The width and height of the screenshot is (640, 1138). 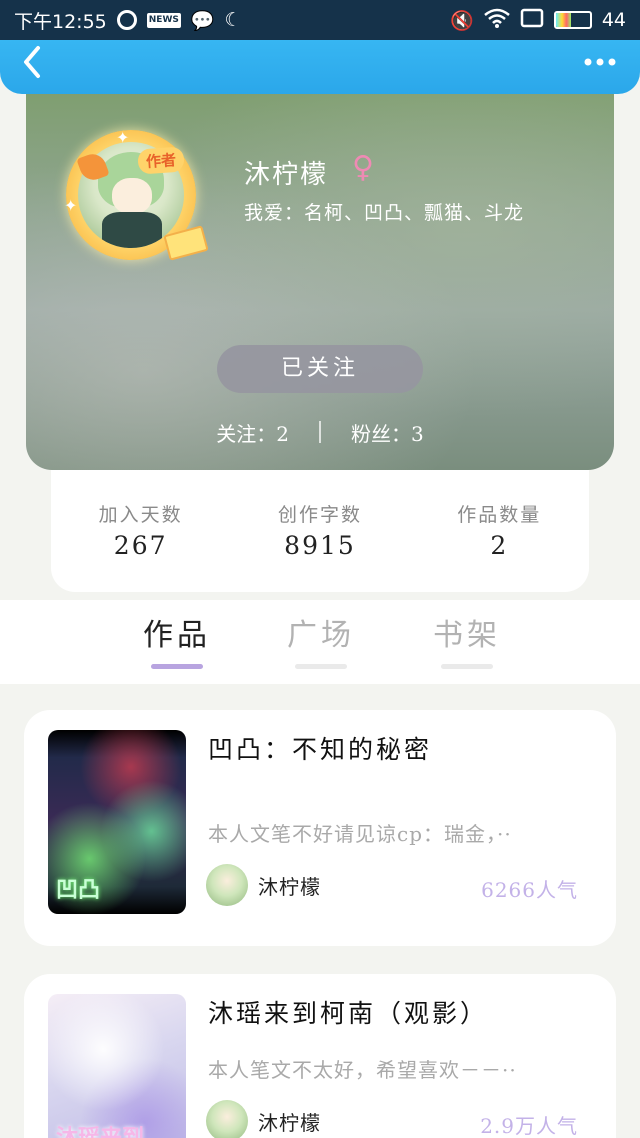 I want to click on tab-bookshelf: 书架, so click(x=467, y=639).